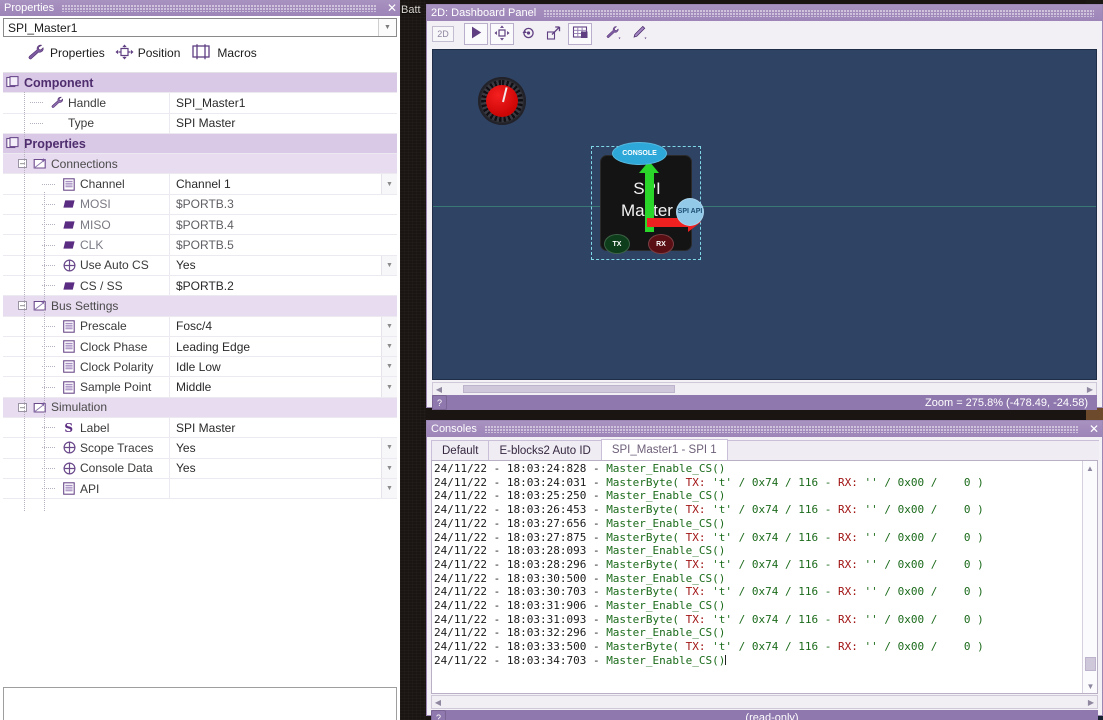 This screenshot has height=720, width=1103. Describe the element at coordinates (569, 389) in the screenshot. I see `hscroll-thumb` at that location.